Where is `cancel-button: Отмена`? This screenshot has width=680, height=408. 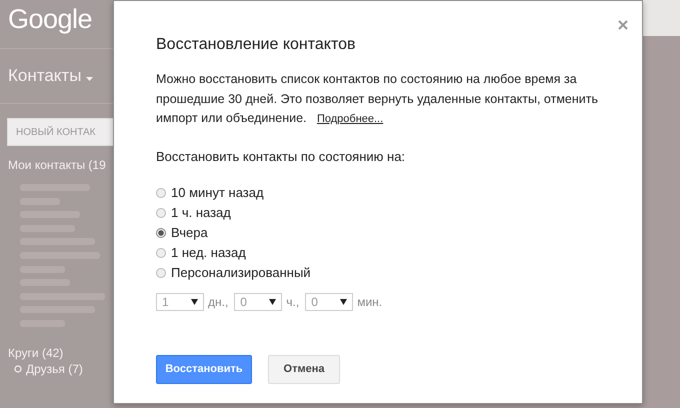 cancel-button: Отмена is located at coordinates (304, 369).